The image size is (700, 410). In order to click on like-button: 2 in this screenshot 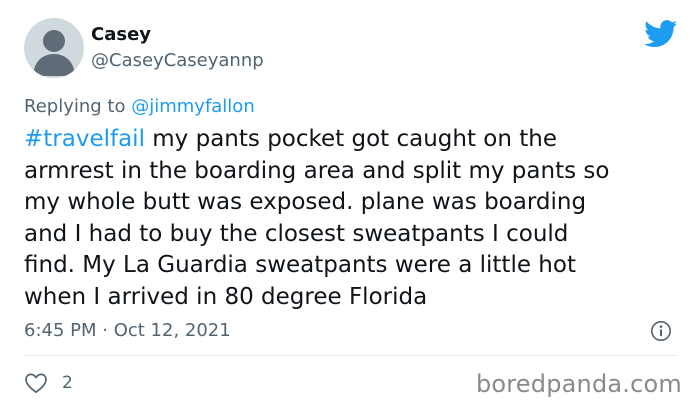, I will do `click(48, 383)`.